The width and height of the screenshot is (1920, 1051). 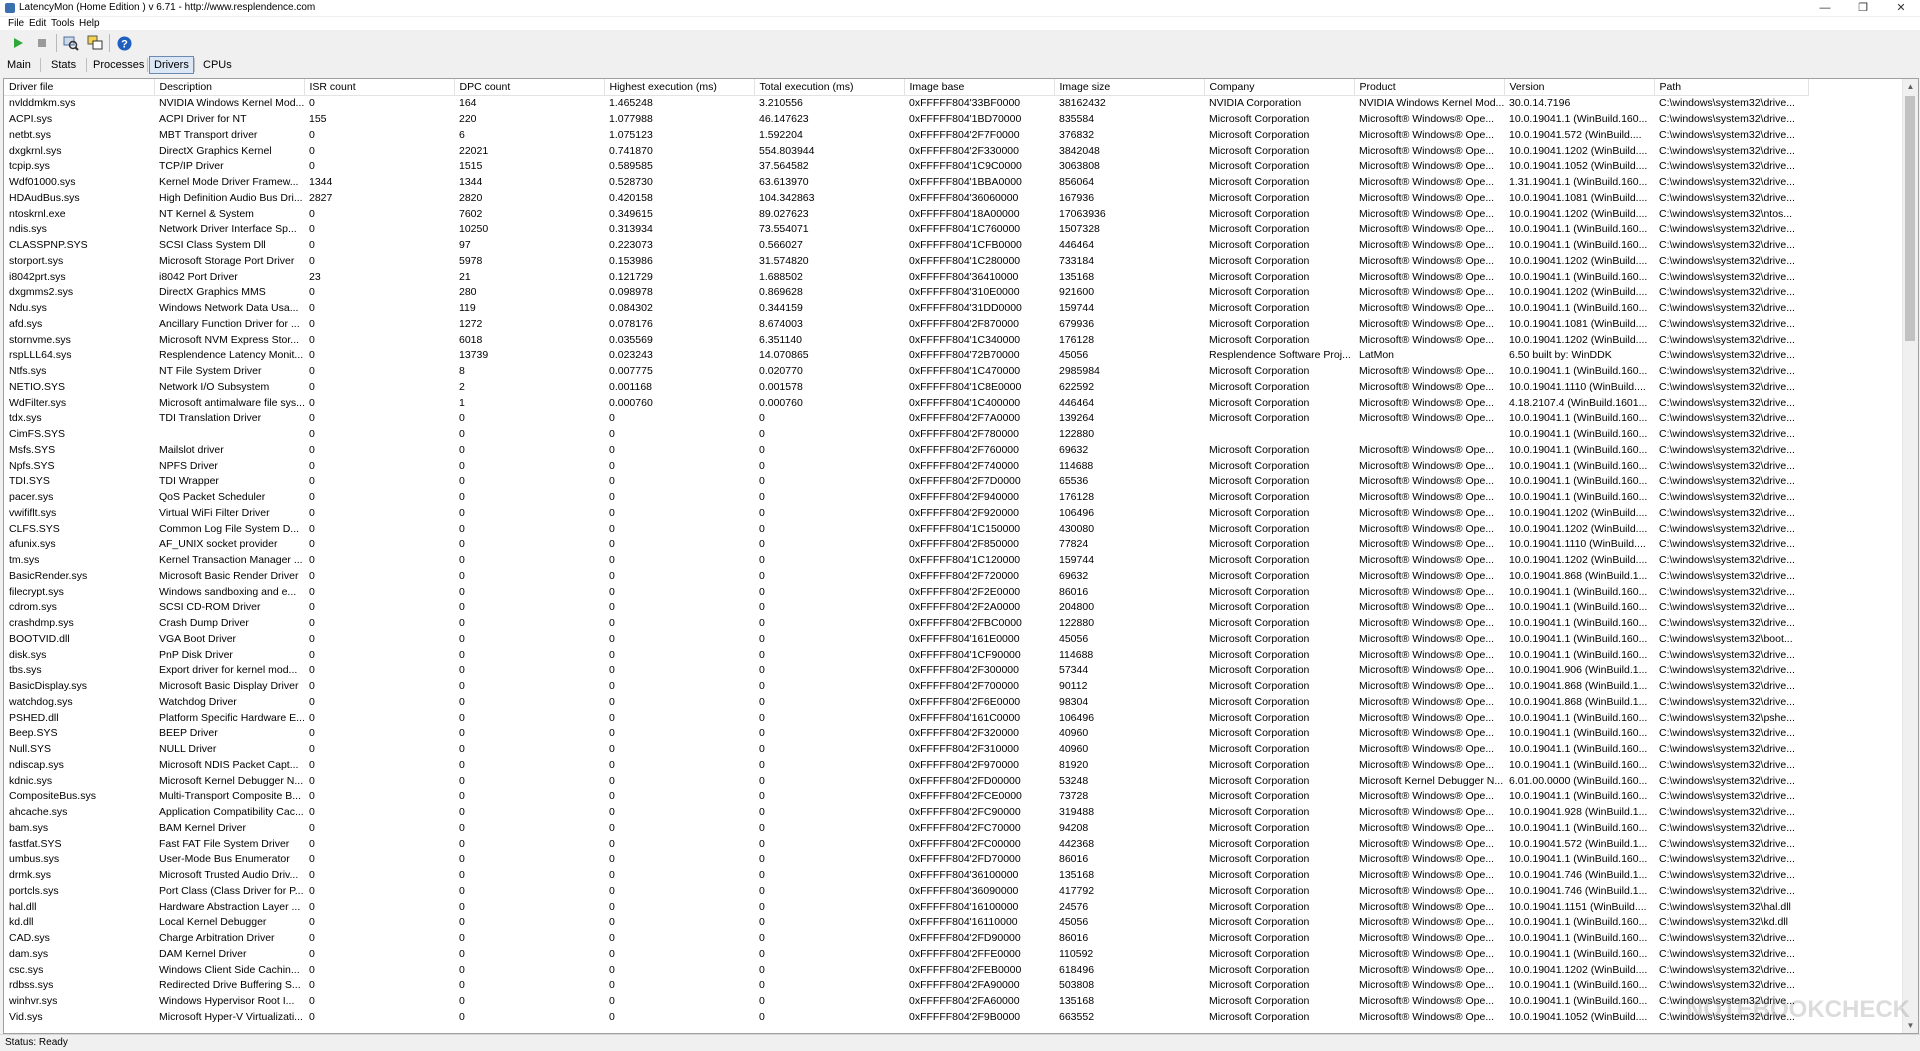 What do you see at coordinates (37, 23) in the screenshot?
I see `menu-edit: Edit` at bounding box center [37, 23].